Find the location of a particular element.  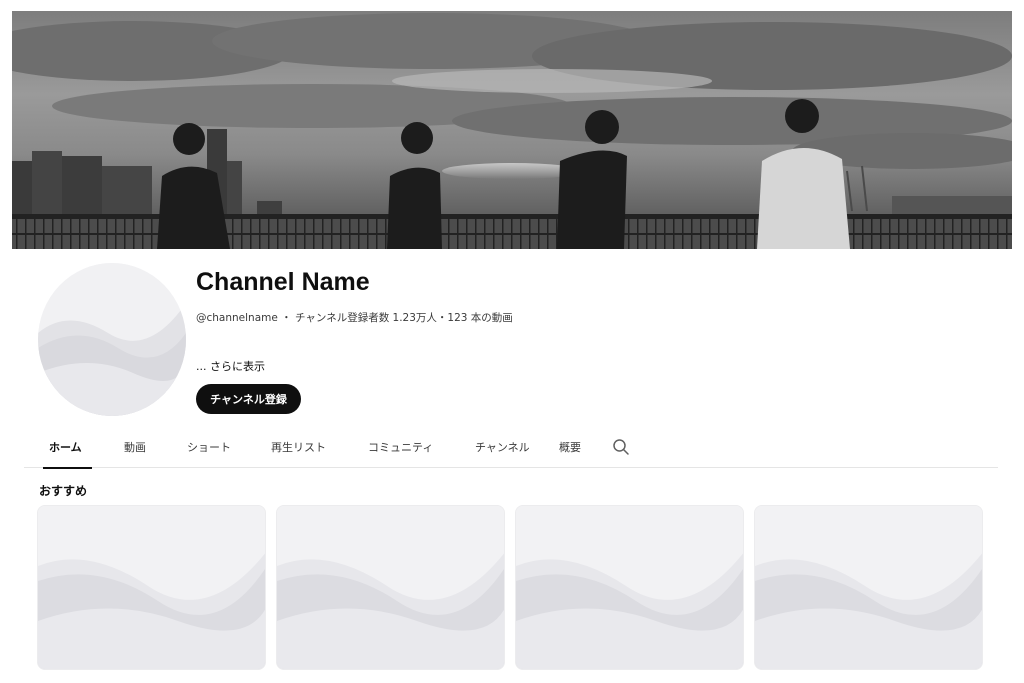

tab-home: ホーム is located at coordinates (67, 447).